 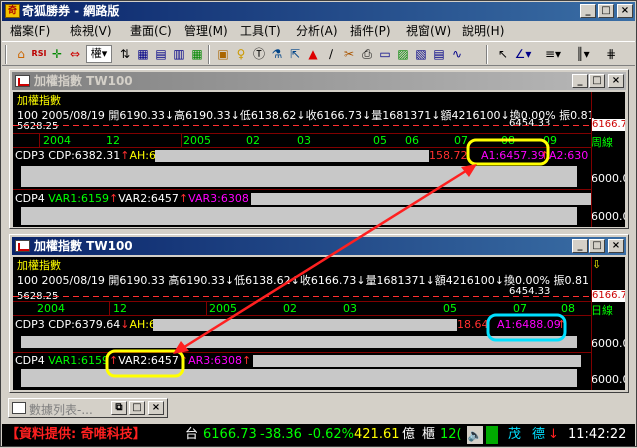 I want to click on trade-amount: 421.61, so click(x=377, y=434).